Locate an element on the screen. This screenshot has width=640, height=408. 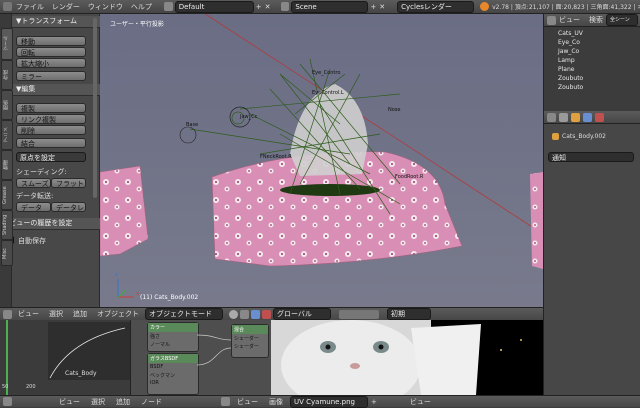
bottom-view-menu: ビュー is located at coordinates (69, 402).